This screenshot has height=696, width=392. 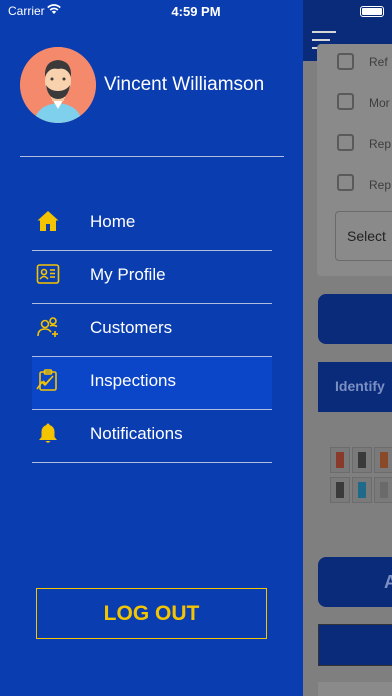 I want to click on user-avatar-icon, so click(x=58, y=85).